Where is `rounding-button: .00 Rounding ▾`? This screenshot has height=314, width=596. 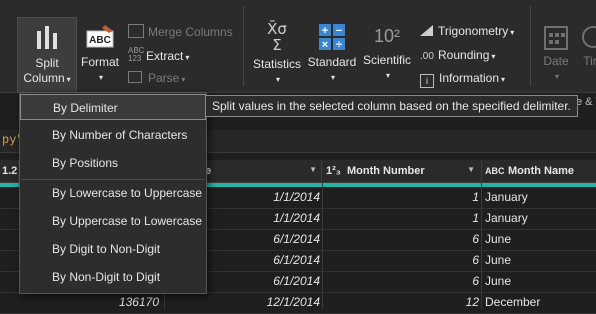
rounding-button: .00 Rounding ▾ is located at coordinates (457, 55).